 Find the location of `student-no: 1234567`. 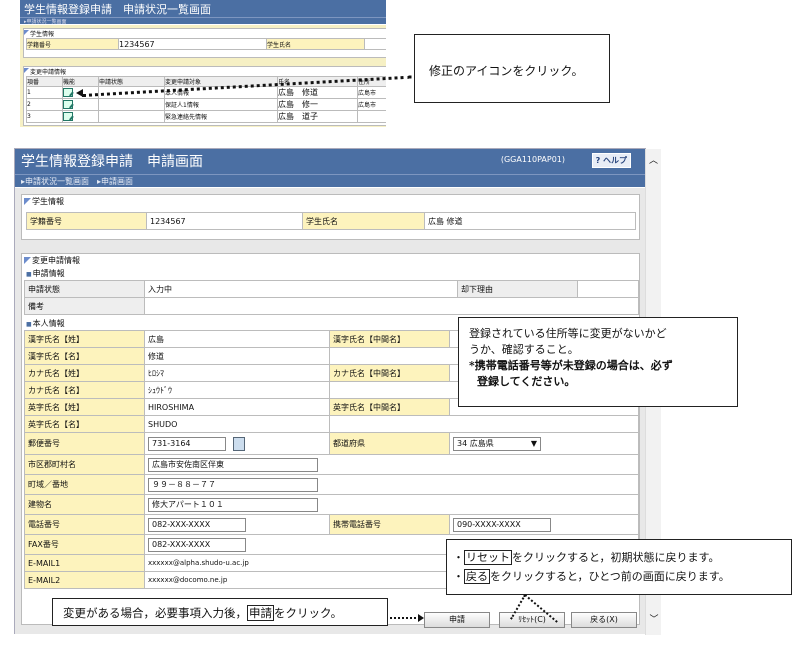

student-no: 1234567 is located at coordinates (224, 221).